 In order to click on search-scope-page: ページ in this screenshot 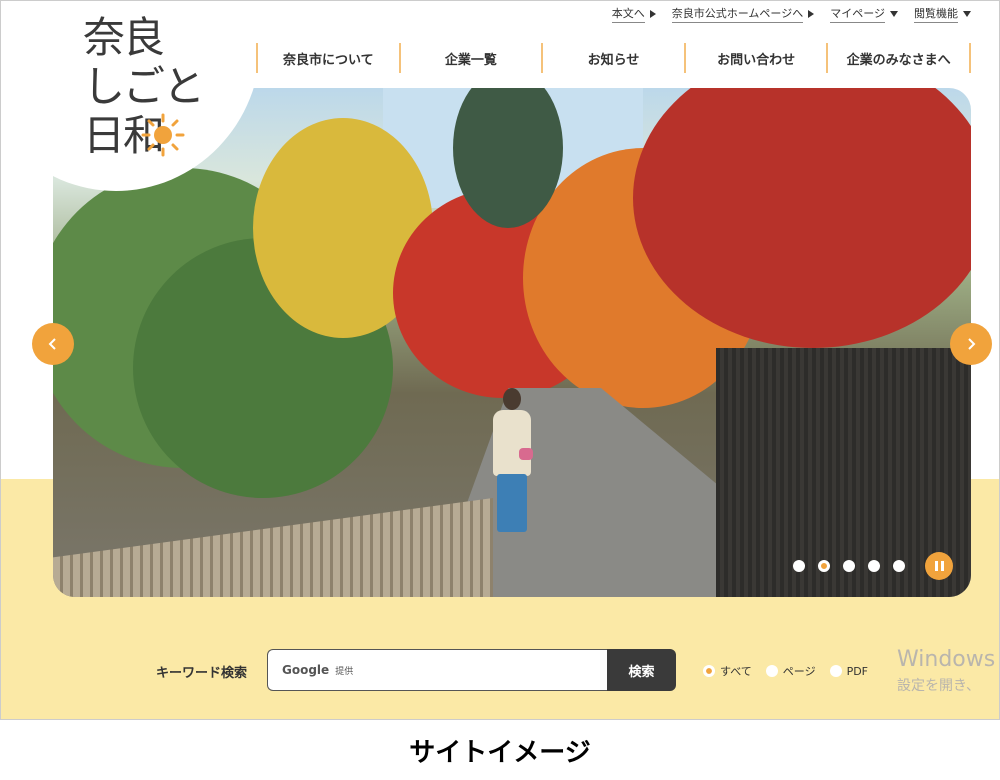, I will do `click(790, 671)`.